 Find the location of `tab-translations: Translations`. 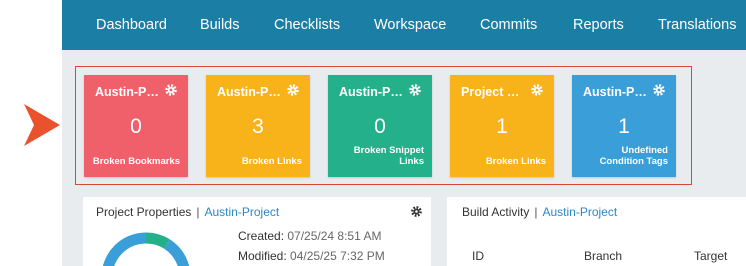

tab-translations: Translations is located at coordinates (697, 25).